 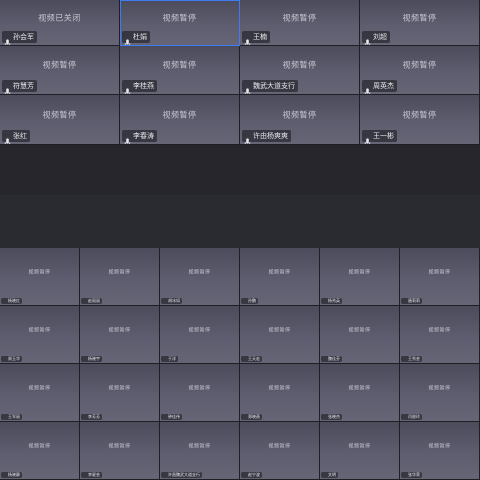 What do you see at coordinates (266, 137) in the screenshot?
I see `participant-name-bar: 许由杨爽爽` at bounding box center [266, 137].